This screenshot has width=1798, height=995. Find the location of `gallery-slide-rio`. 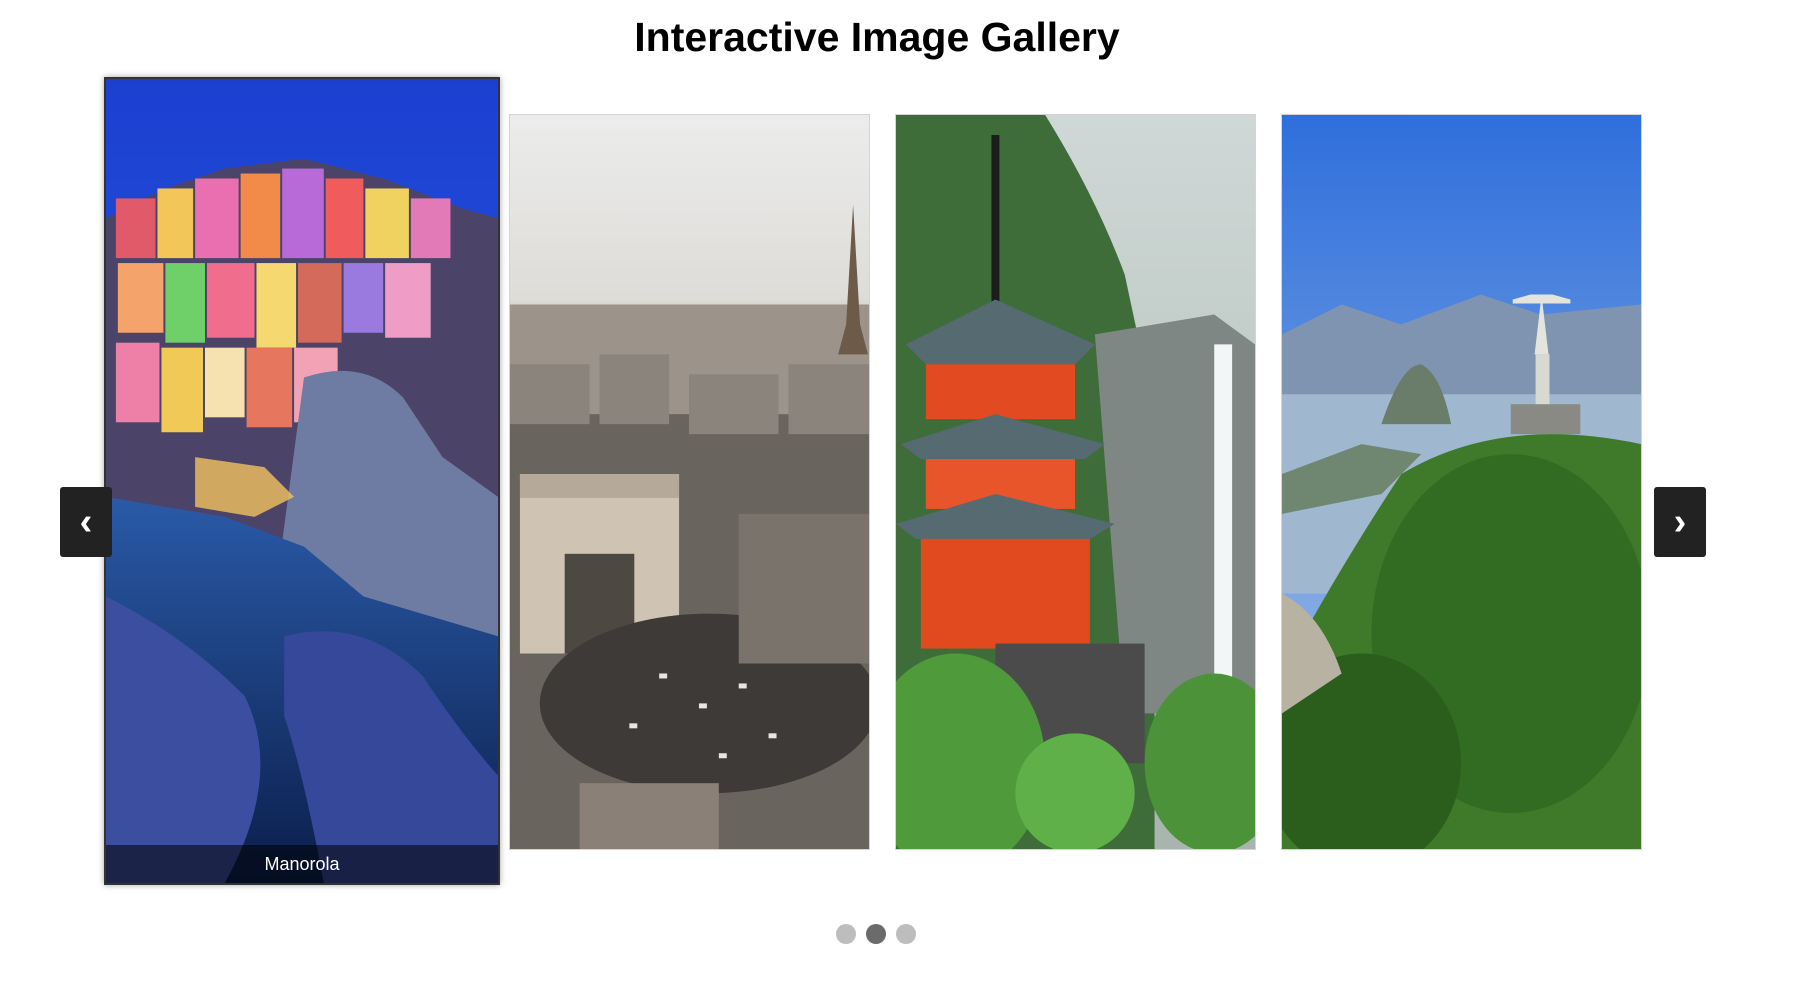

gallery-slide-rio is located at coordinates (1461, 482).